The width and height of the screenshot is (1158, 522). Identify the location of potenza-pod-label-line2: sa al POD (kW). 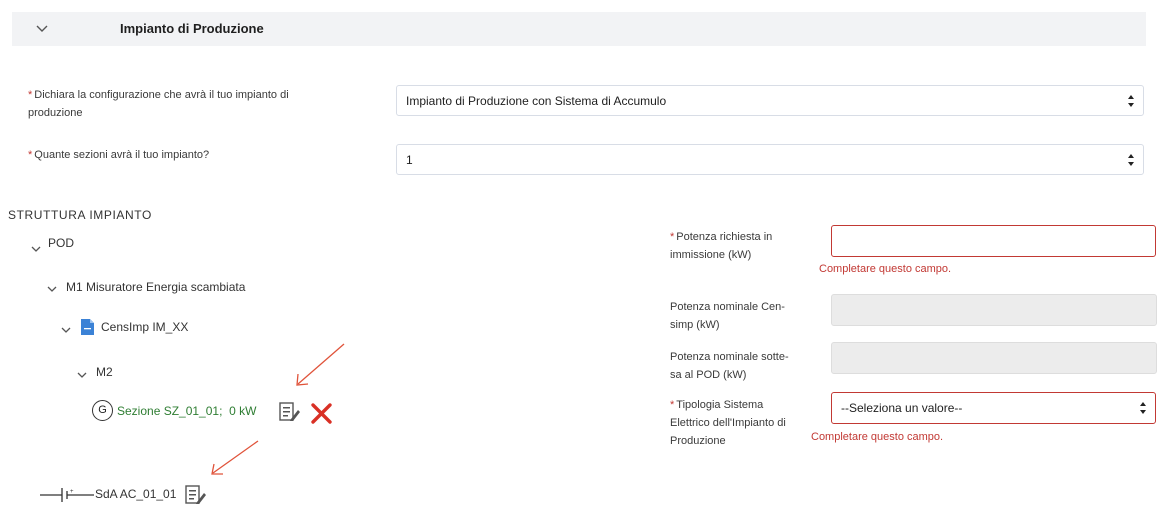
(708, 375).